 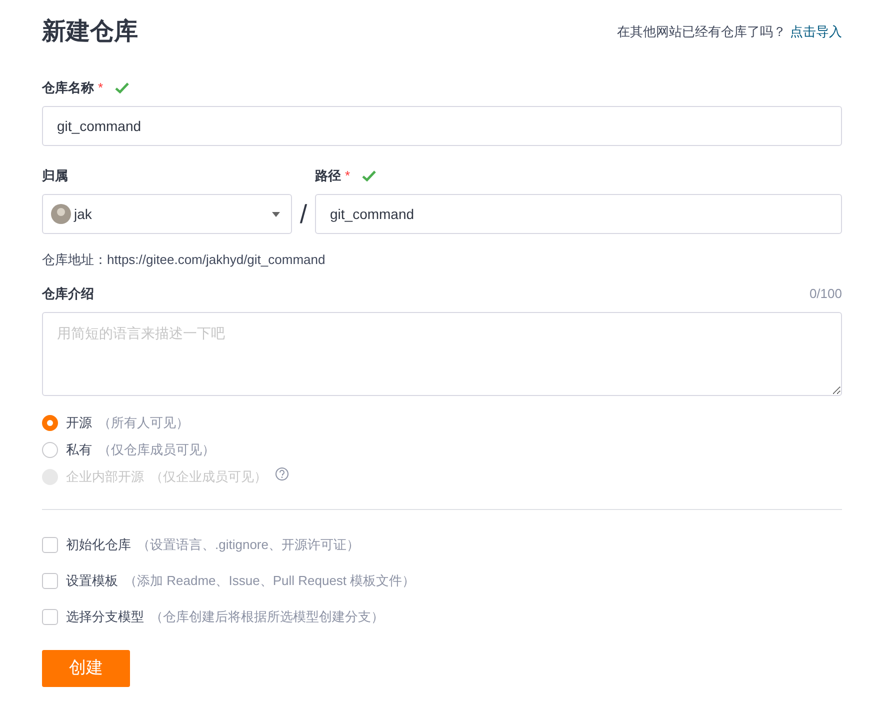 I want to click on page-title: 新建仓库, so click(x=90, y=32).